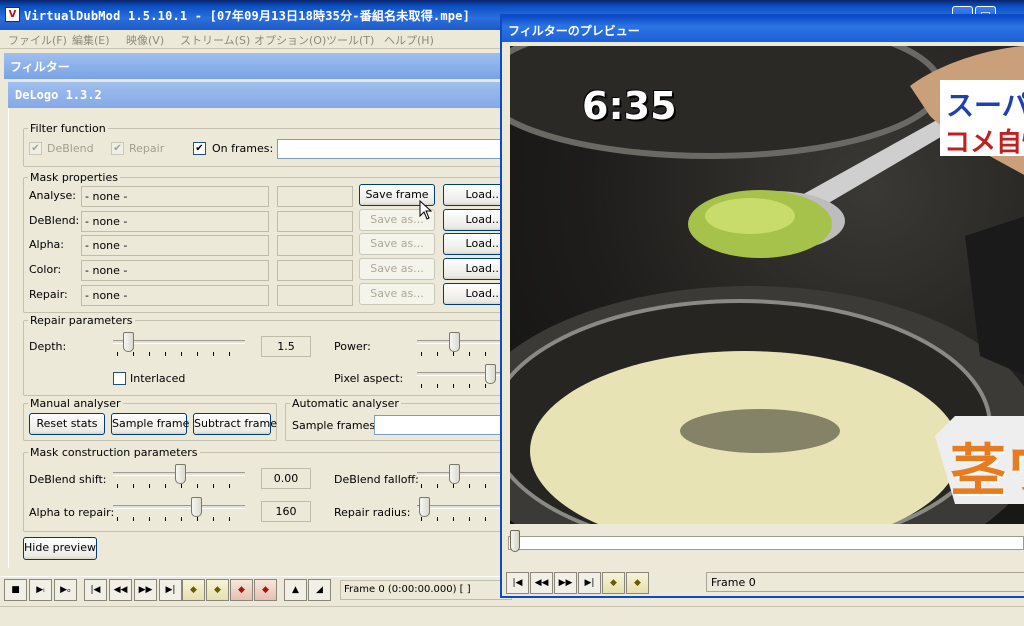 The height and width of the screenshot is (626, 1024). Describe the element at coordinates (117, 148) in the screenshot. I see `repair-checkbox: ✔` at that location.